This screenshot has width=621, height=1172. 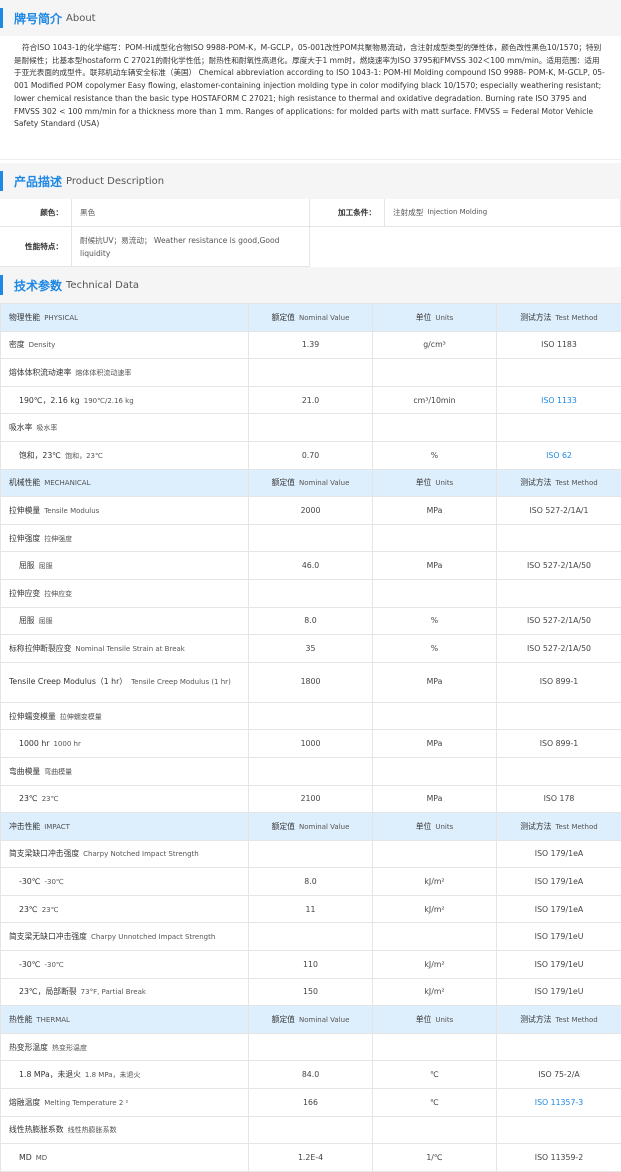 I want to click on property-cn: 线性热膨胀系数, so click(x=36, y=1130).